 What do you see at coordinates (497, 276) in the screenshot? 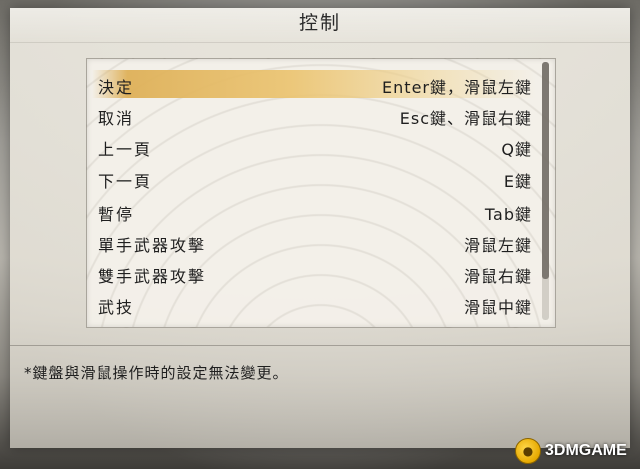
I see `binding-key-value: 滑鼠右鍵` at bounding box center [497, 276].